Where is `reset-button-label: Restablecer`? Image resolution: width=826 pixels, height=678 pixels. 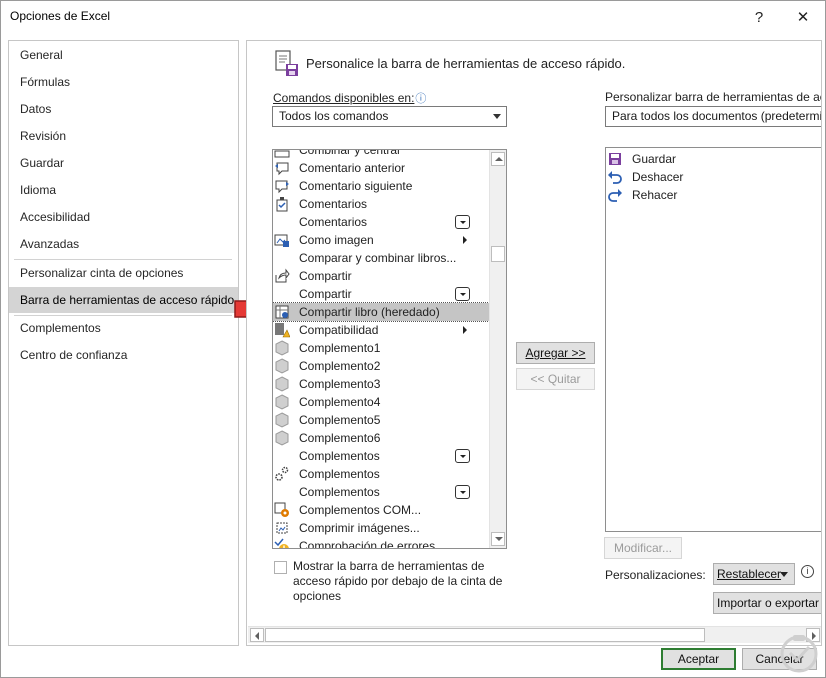 reset-button-label: Restablecer is located at coordinates (749, 574).